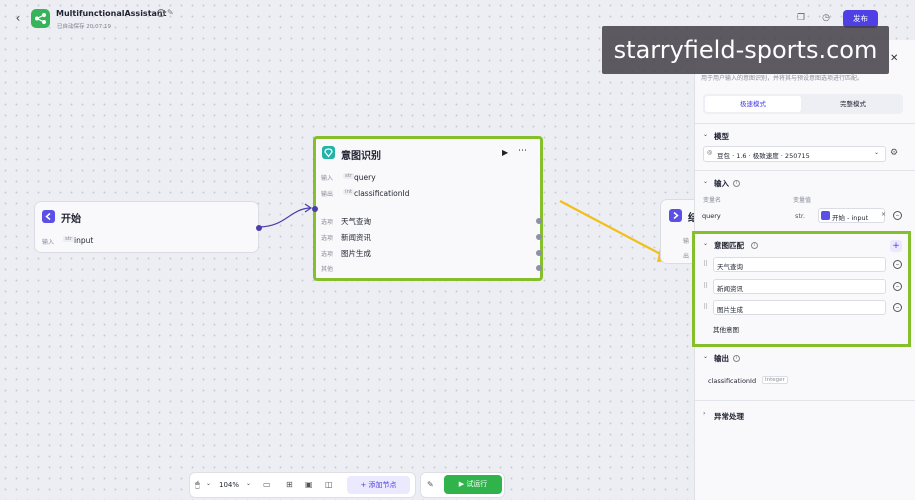  I want to click on model-logo-icon: ◎, so click(710, 152).